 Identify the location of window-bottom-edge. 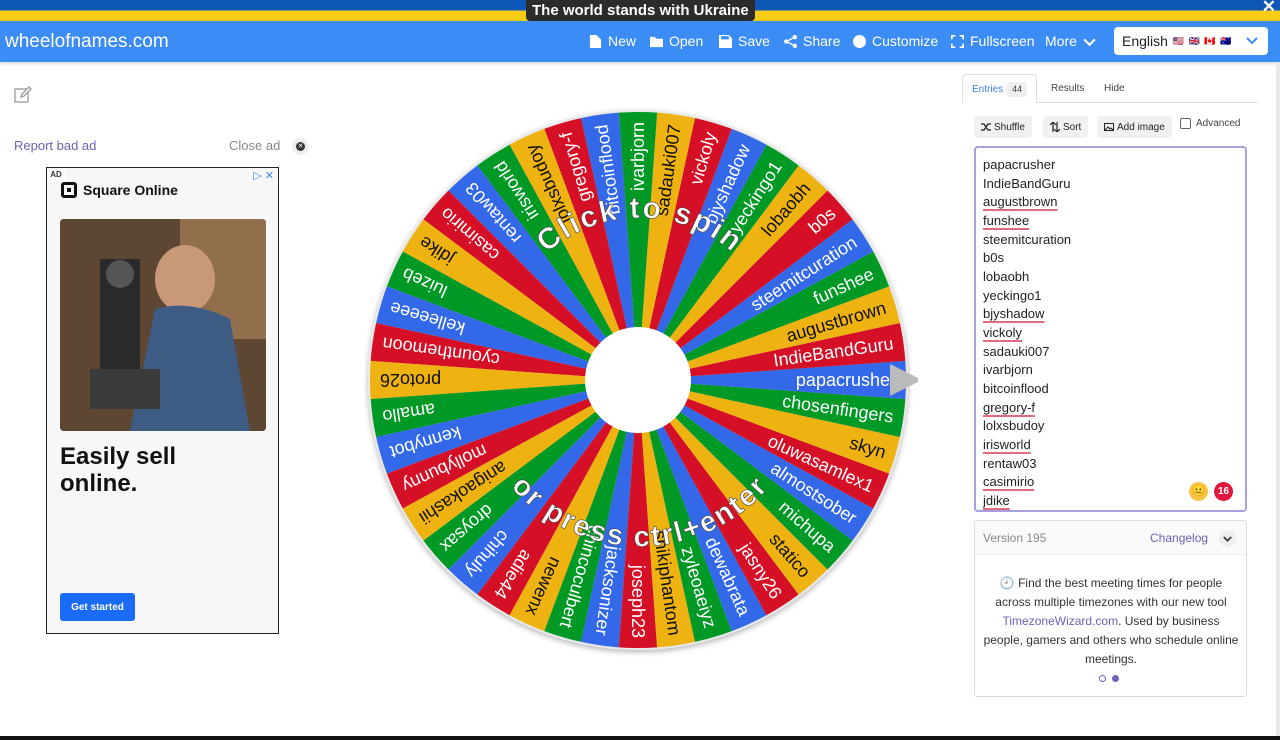
(640, 738).